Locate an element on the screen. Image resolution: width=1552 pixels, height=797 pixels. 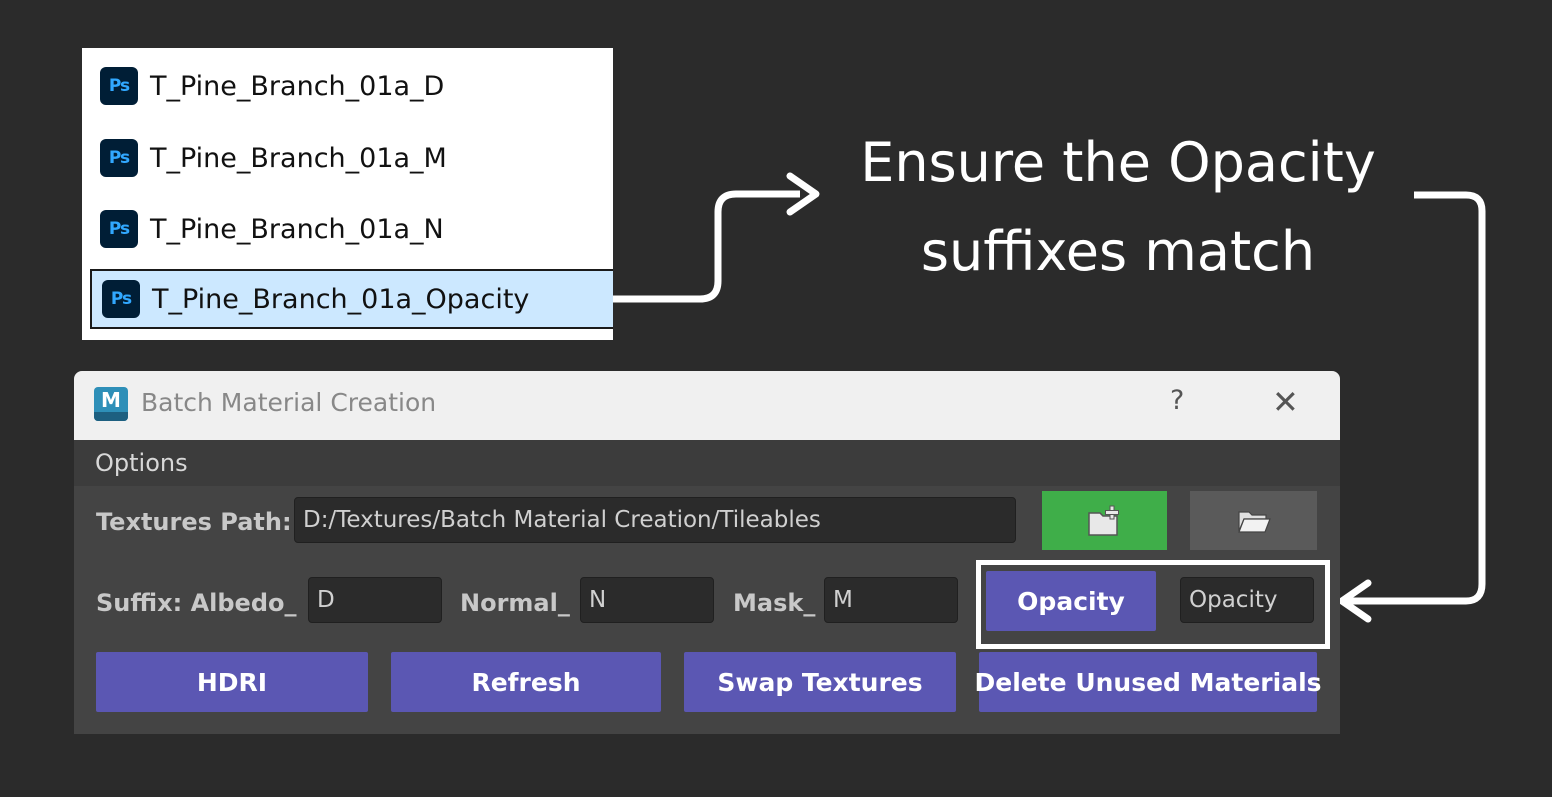
close-button: ✕ is located at coordinates (1285, 402).